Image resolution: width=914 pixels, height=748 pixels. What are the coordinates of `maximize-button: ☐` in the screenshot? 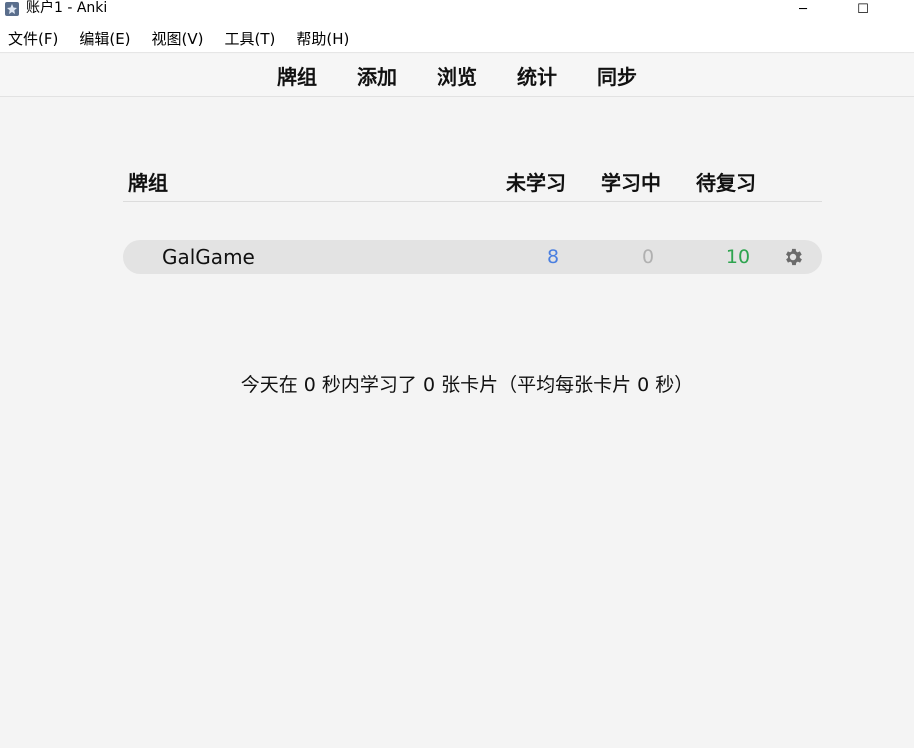 It's located at (863, 9).